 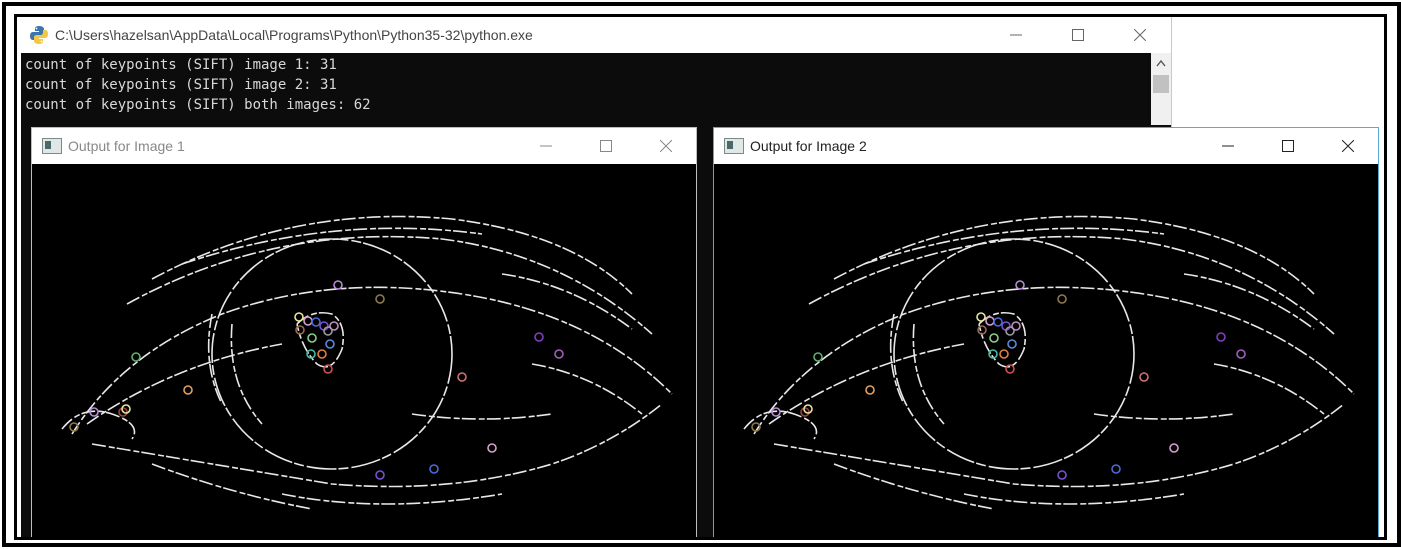 I want to click on image1-title: Output for Image 1, so click(x=126, y=146).